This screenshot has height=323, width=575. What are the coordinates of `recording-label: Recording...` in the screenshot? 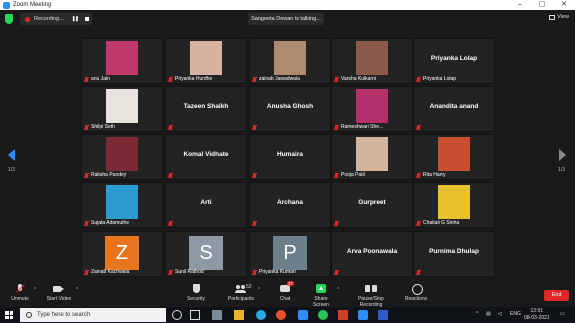 It's located at (49, 19).